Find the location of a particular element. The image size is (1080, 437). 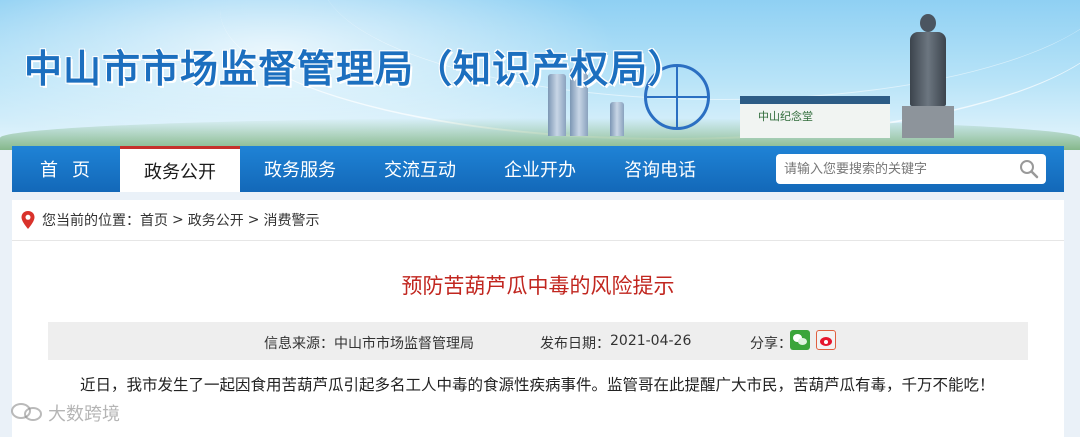

source-value: 中山市市场监督管理局 is located at coordinates (404, 344).